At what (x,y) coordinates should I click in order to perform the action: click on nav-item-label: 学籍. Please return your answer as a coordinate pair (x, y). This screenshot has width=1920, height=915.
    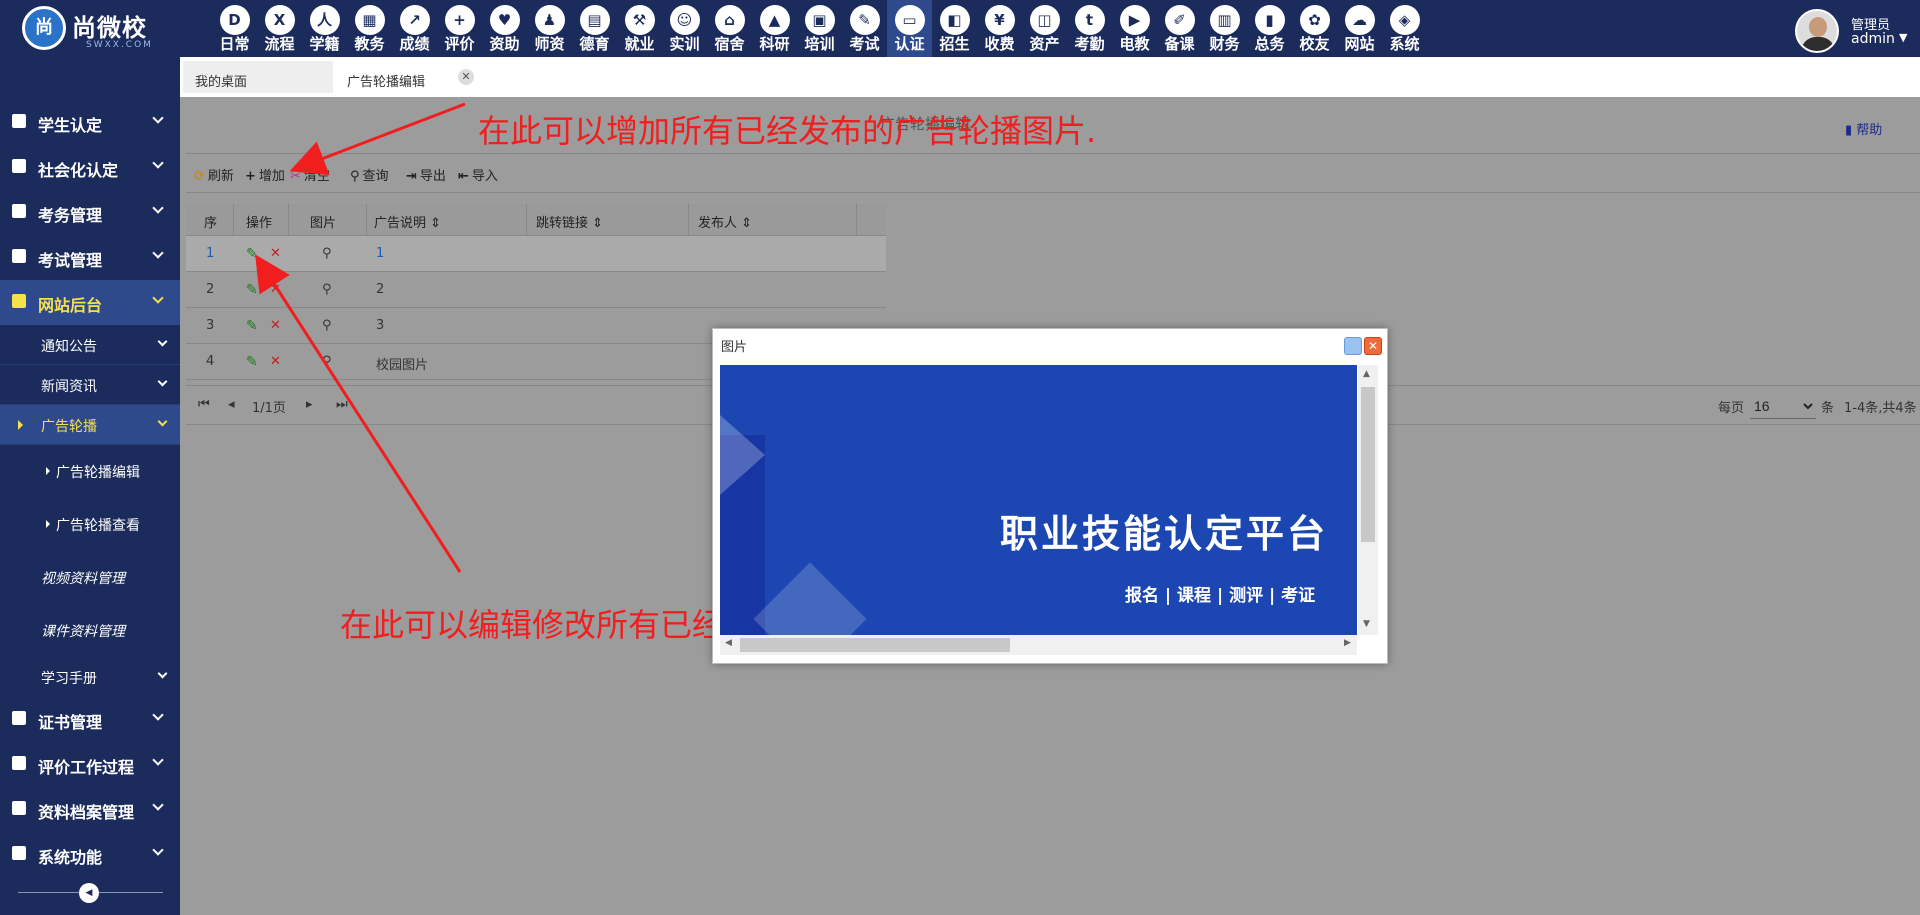
    Looking at the image, I should click on (324, 44).